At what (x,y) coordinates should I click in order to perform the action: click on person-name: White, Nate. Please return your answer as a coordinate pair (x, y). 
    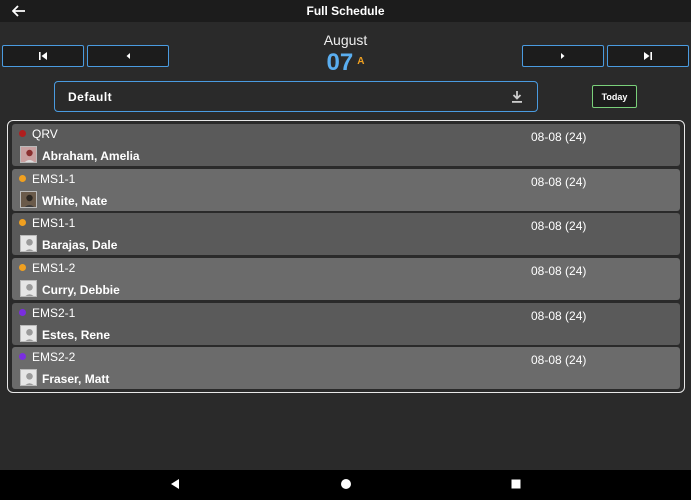
    Looking at the image, I should click on (75, 200).